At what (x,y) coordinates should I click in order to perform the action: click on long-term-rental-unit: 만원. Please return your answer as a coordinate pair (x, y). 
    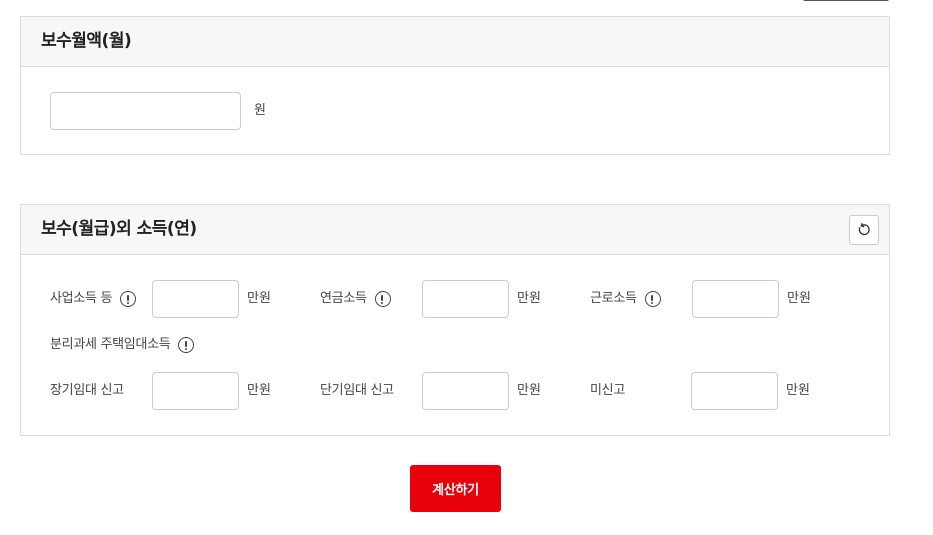
    Looking at the image, I should click on (259, 390).